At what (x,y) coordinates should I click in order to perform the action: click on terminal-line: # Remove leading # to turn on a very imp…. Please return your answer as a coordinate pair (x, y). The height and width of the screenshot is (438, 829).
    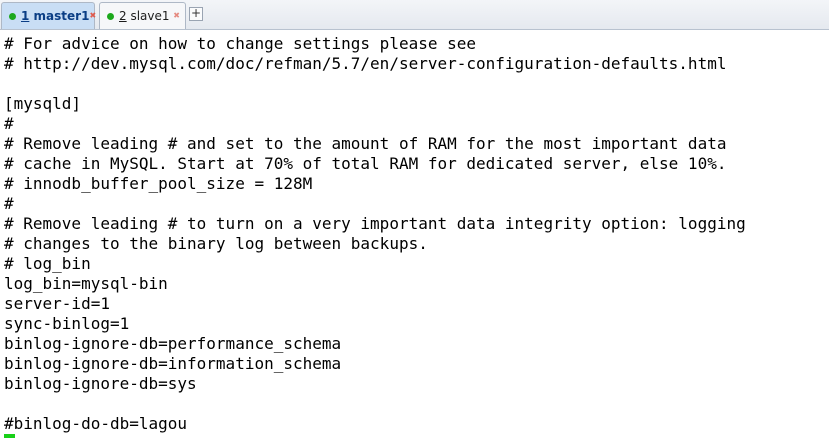
    Looking at the image, I should click on (375, 223).